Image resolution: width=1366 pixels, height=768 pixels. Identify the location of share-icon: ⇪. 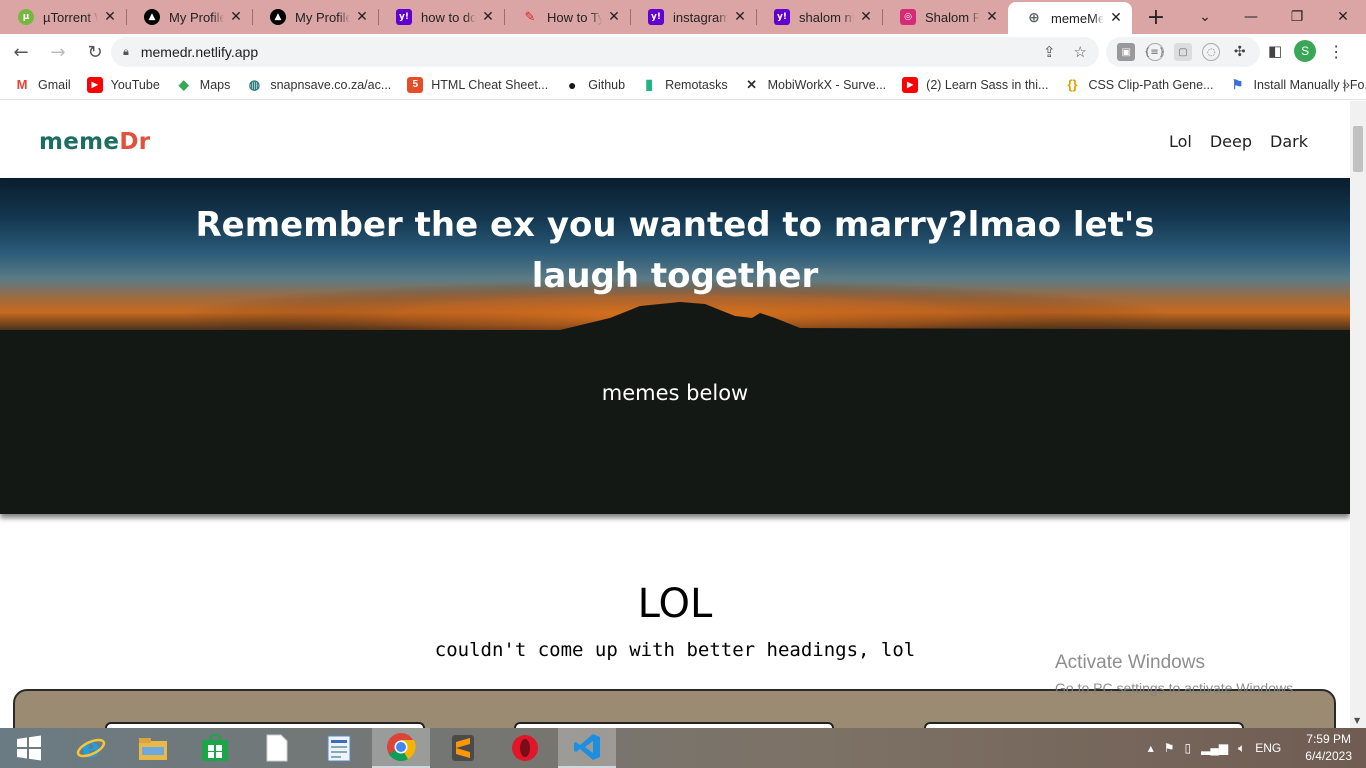
(1049, 52).